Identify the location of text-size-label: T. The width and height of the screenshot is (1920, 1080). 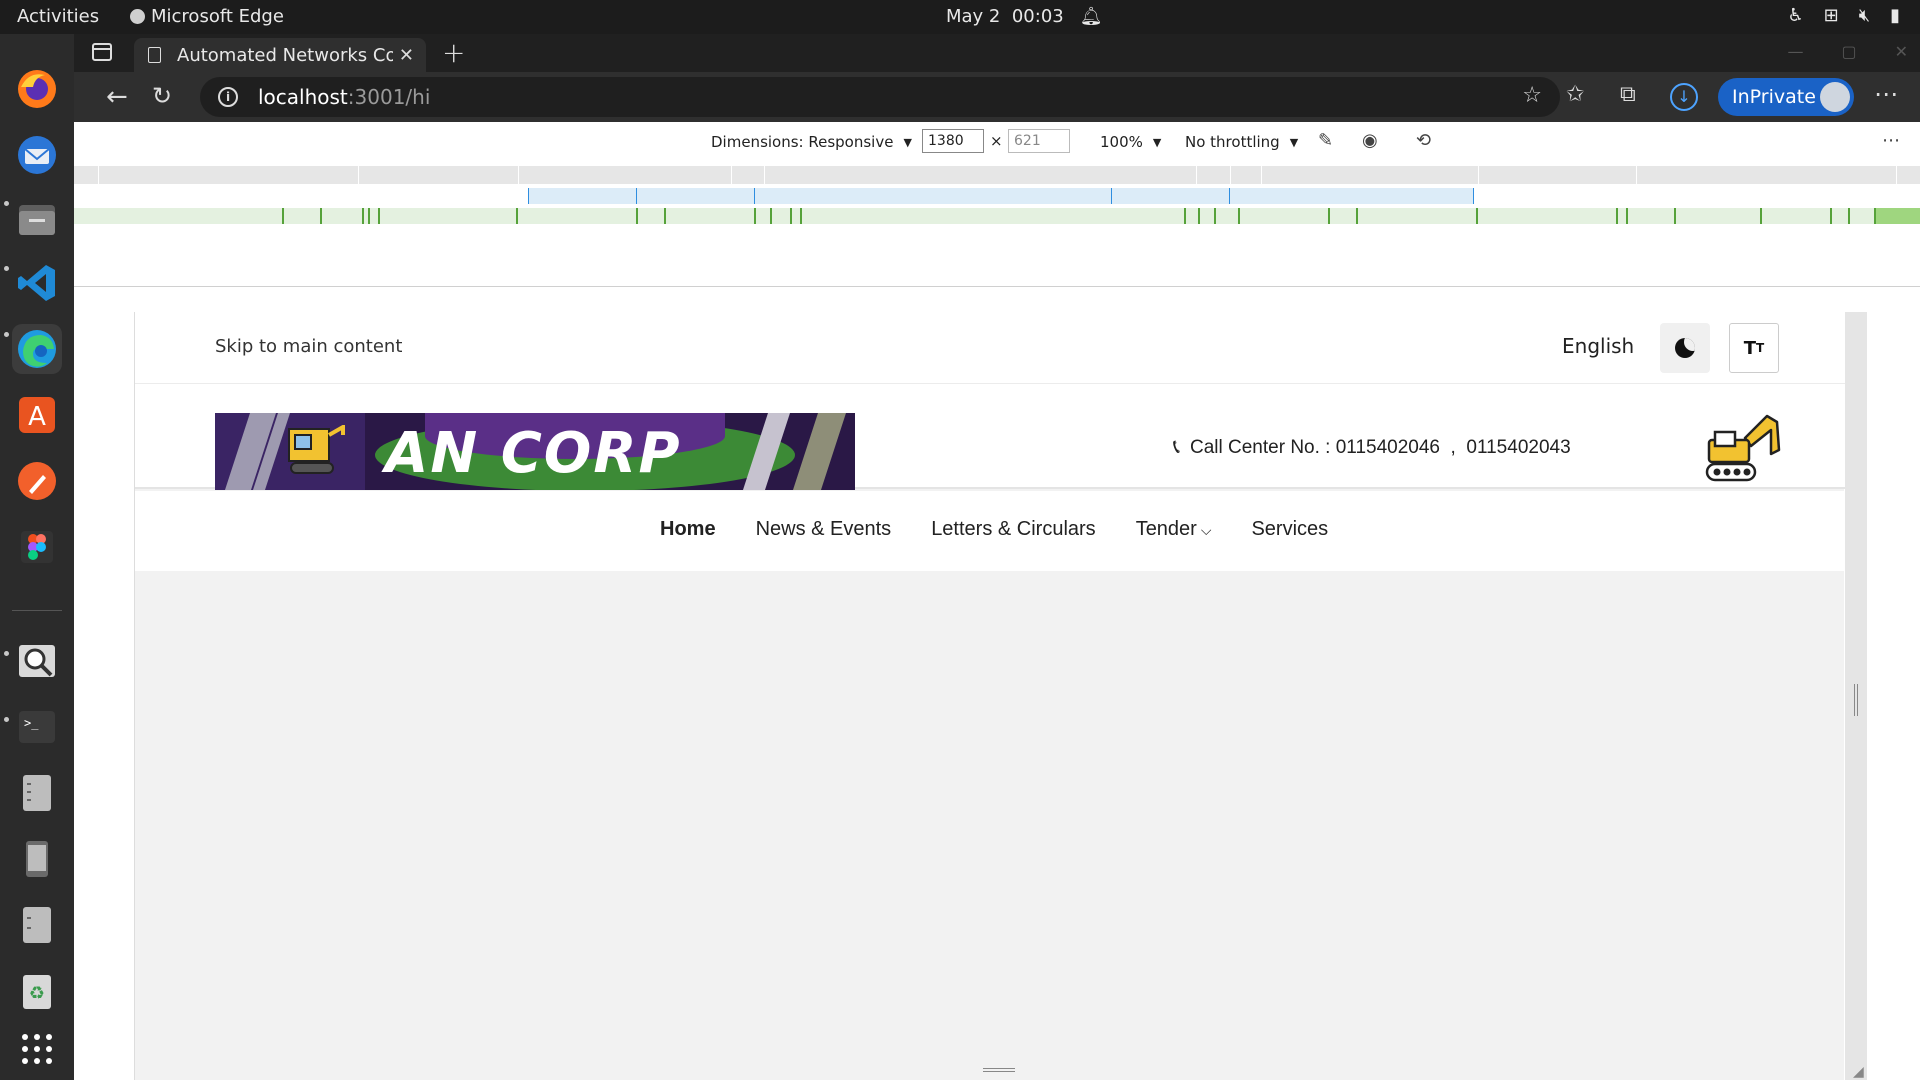
(1750, 348).